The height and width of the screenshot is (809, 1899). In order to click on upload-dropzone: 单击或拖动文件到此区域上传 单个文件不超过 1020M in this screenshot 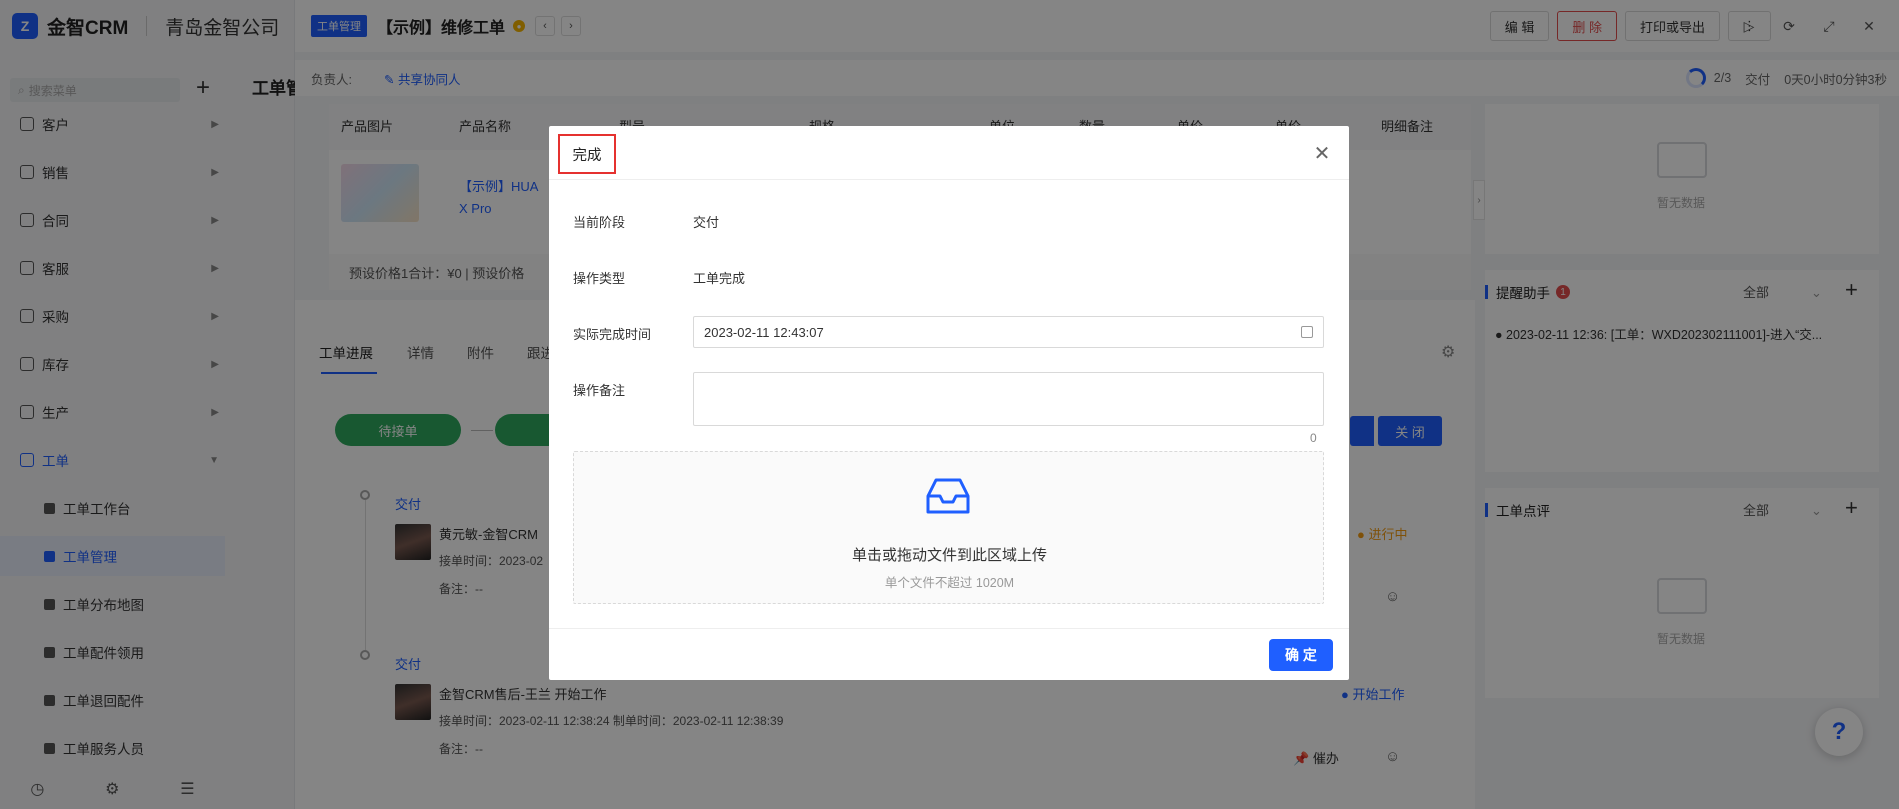, I will do `click(948, 527)`.